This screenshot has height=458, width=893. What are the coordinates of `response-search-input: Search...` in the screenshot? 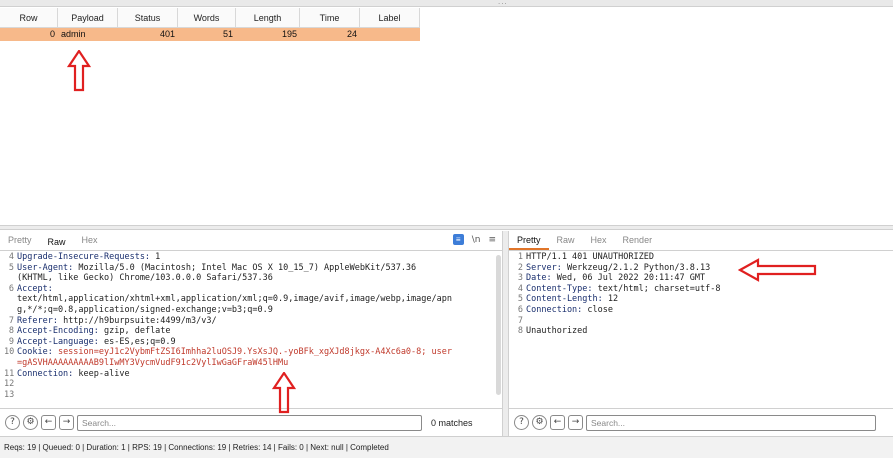 It's located at (731, 422).